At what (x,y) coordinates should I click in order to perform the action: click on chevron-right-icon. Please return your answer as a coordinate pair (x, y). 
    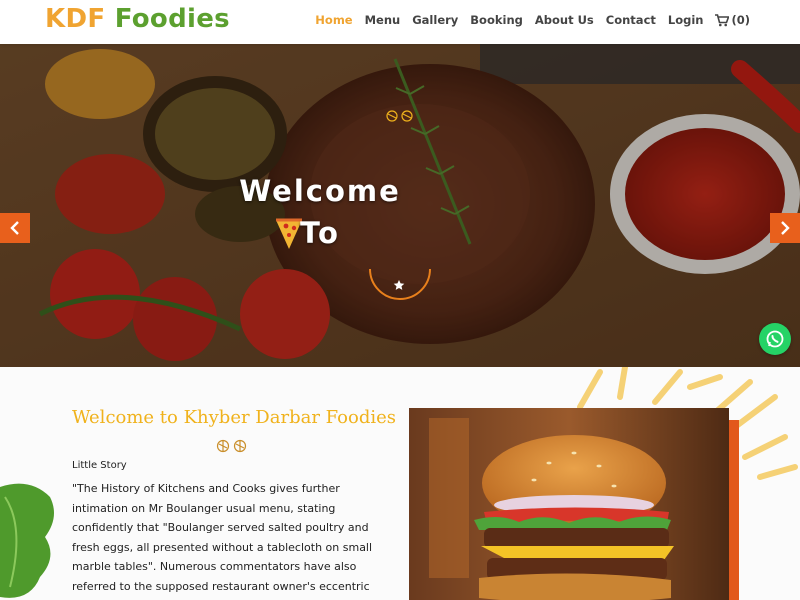
    Looking at the image, I should click on (785, 228).